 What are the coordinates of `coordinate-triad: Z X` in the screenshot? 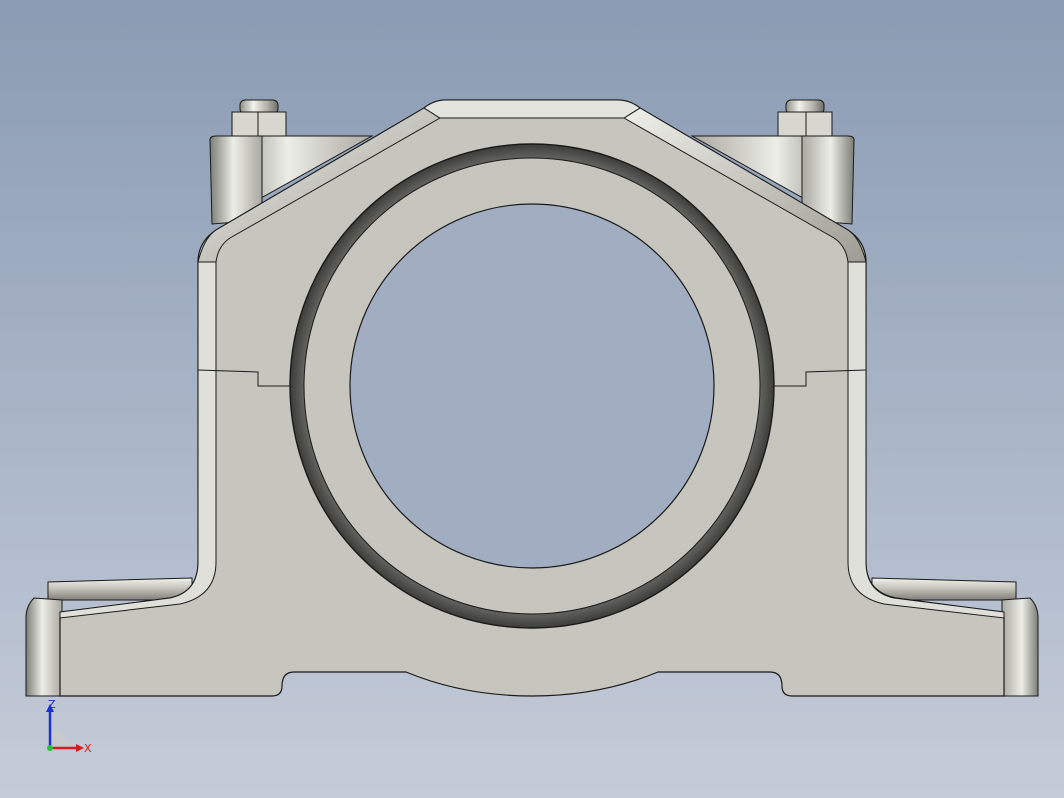 It's located at (68, 726).